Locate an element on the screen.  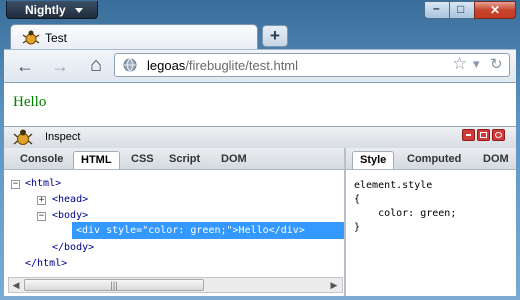
home-button: ⌂ is located at coordinates (96, 65).